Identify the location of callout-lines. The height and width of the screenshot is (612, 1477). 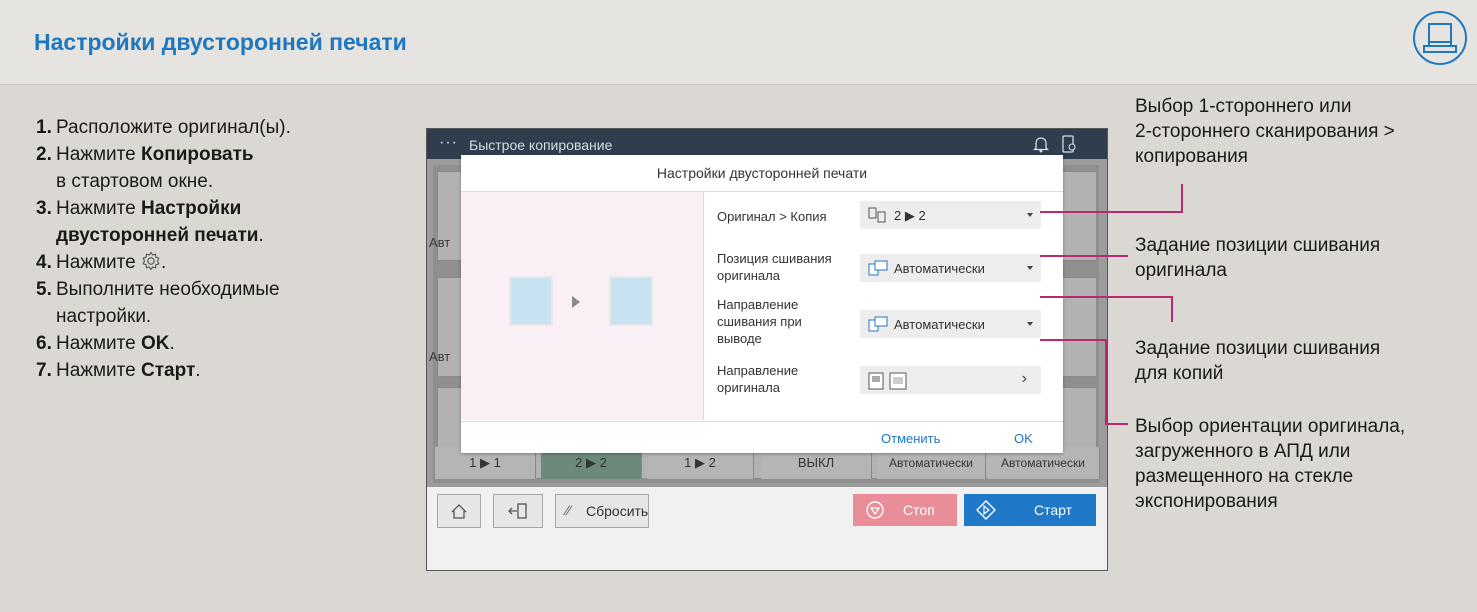
(1111, 304).